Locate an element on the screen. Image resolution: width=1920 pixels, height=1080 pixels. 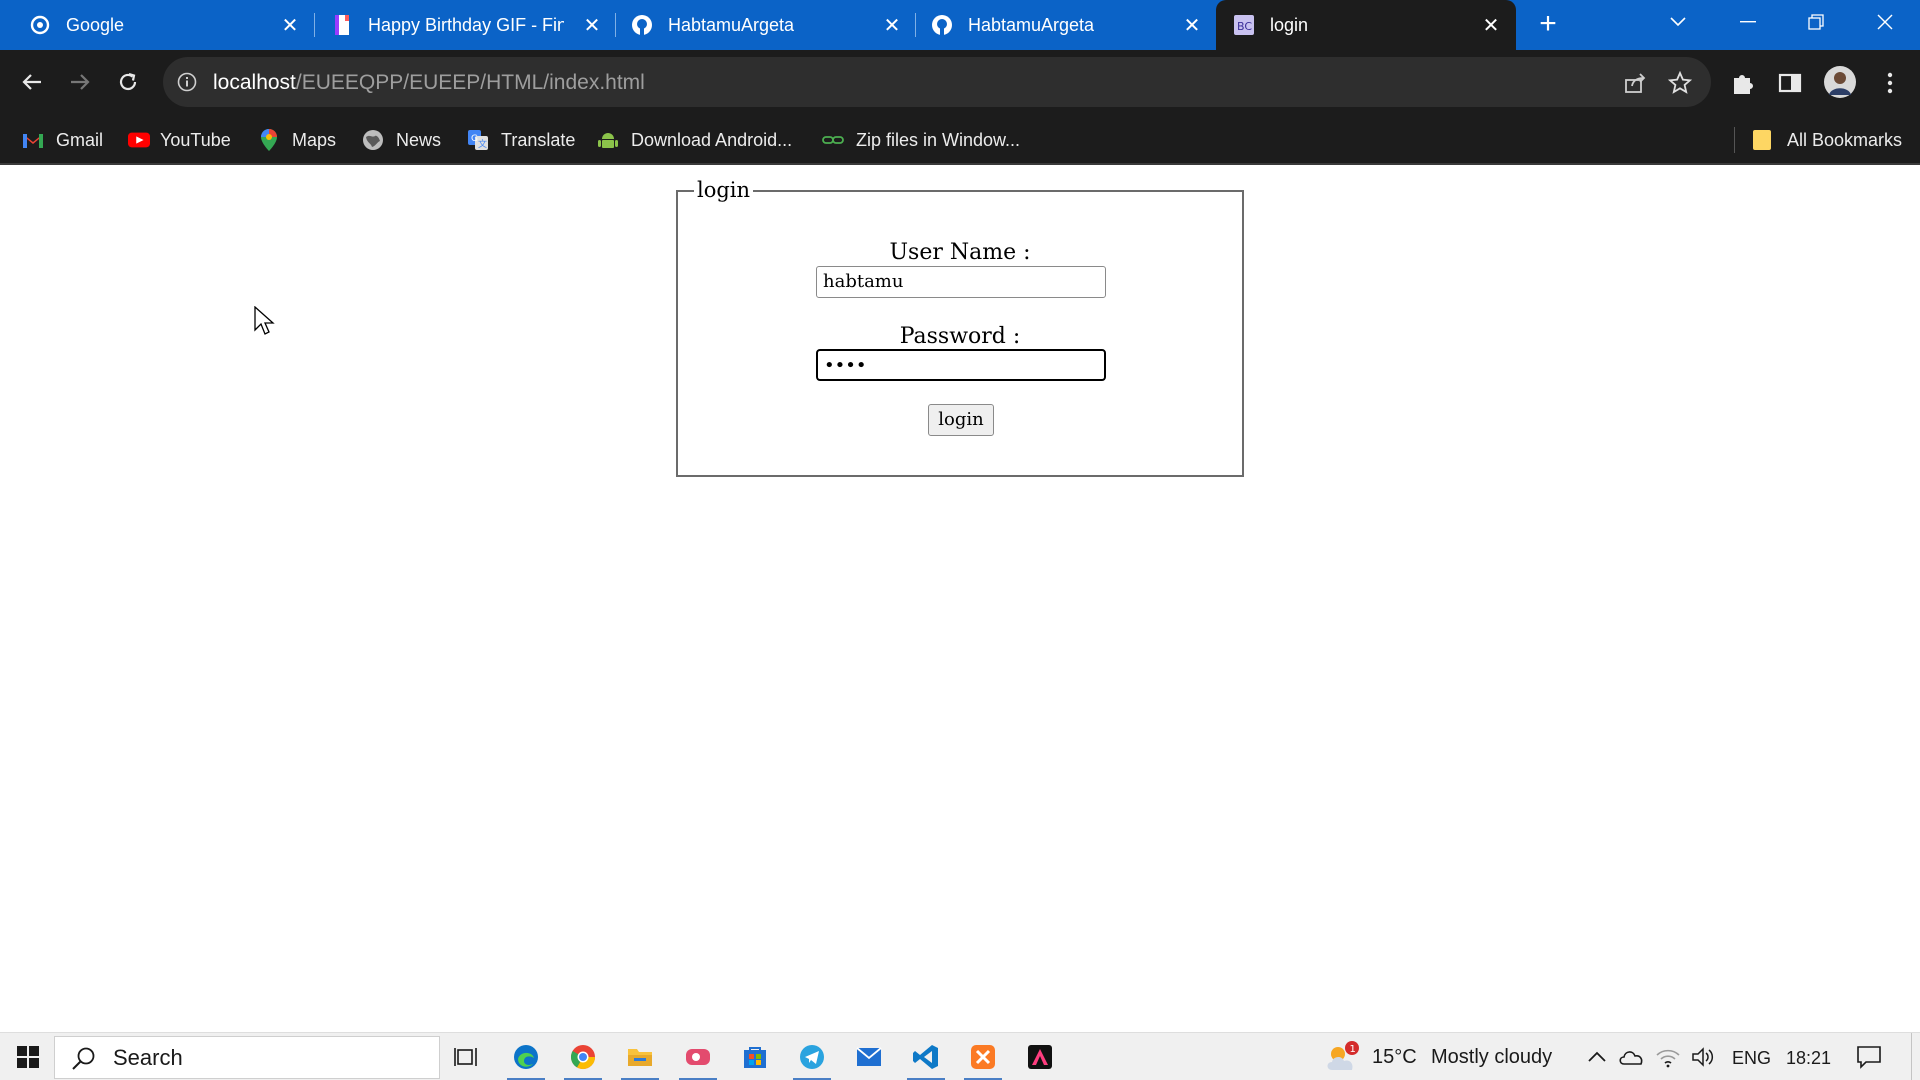
avatar is located at coordinates (1840, 82).